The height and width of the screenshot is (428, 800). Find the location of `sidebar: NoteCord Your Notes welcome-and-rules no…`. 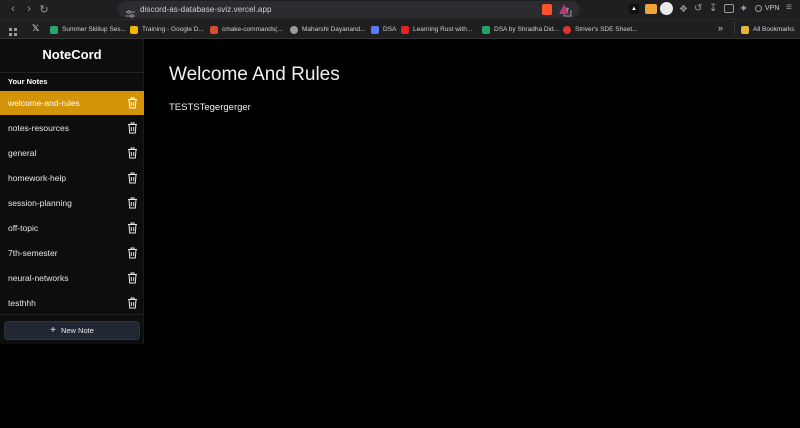

sidebar: NoteCord Your Notes welcome-and-rules no… is located at coordinates (72, 191).